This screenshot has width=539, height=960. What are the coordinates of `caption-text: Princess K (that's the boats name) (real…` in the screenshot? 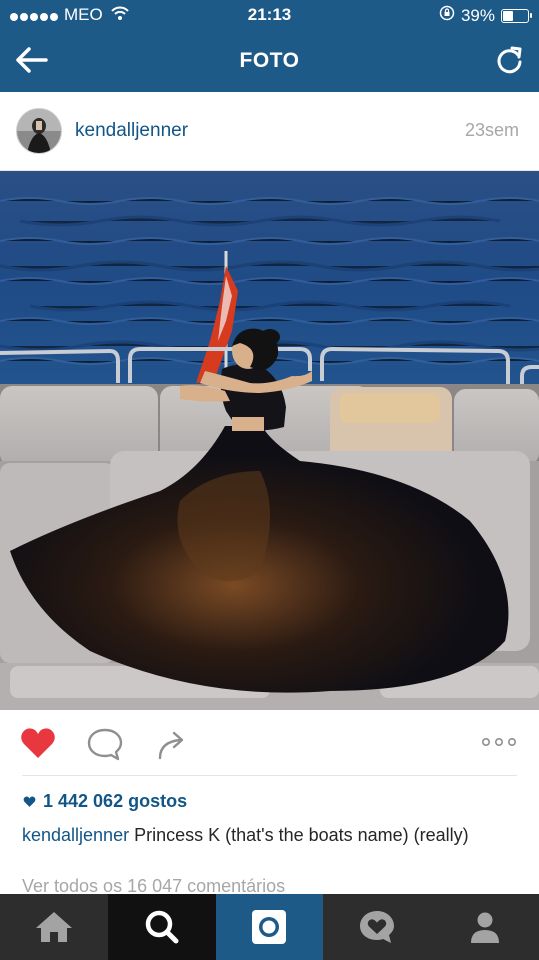 It's located at (301, 835).